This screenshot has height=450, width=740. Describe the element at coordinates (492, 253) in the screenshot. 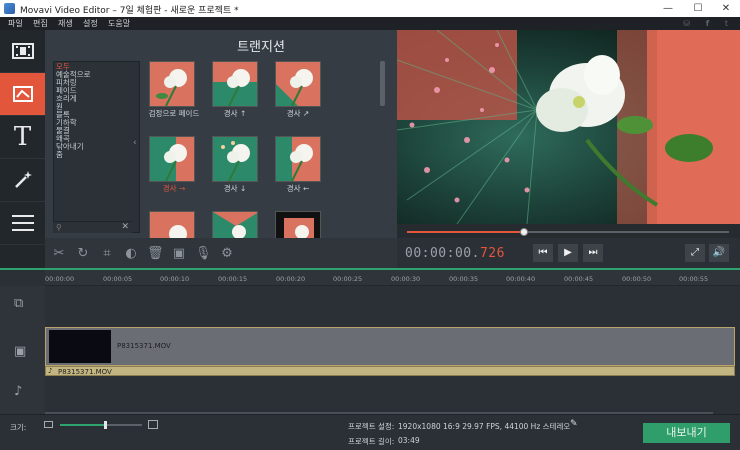

I see `timecode-ms: 726` at that location.